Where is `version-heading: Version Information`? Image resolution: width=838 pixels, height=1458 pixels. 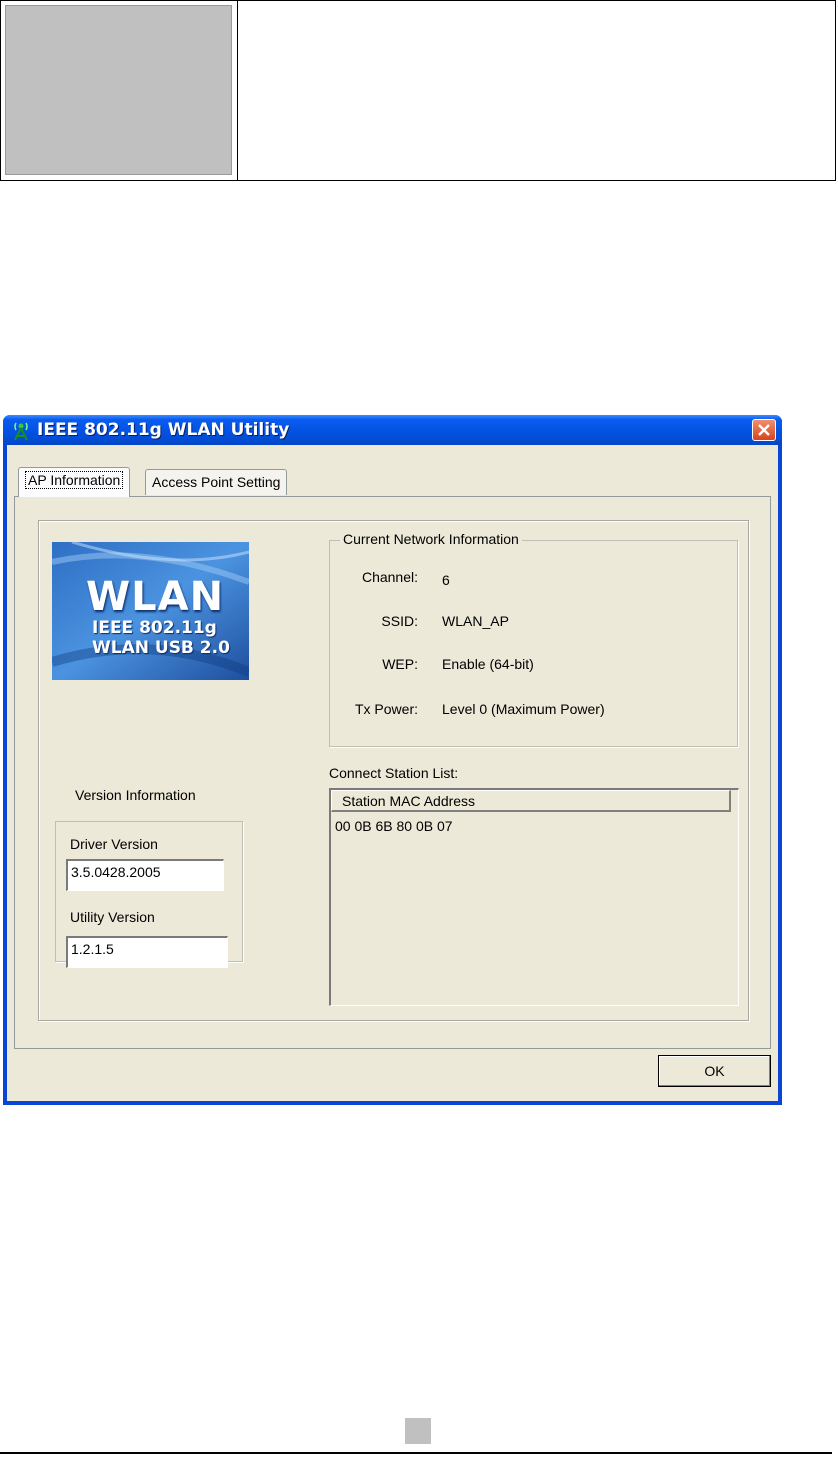
version-heading: Version Information is located at coordinates (135, 795).